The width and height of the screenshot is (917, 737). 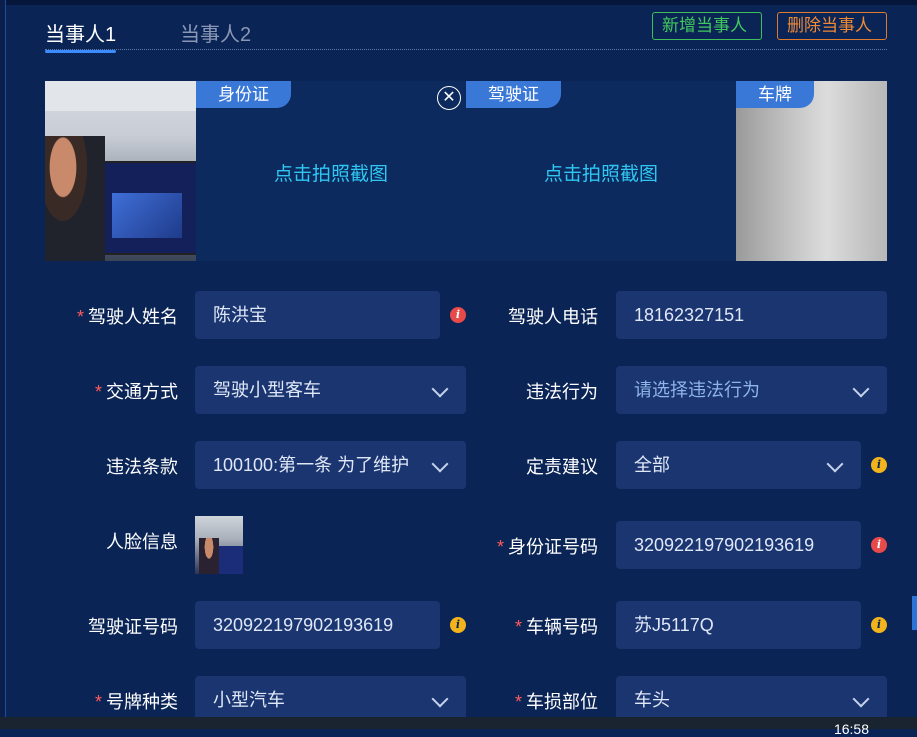 I want to click on face-photo-thumbnail, so click(x=219, y=545).